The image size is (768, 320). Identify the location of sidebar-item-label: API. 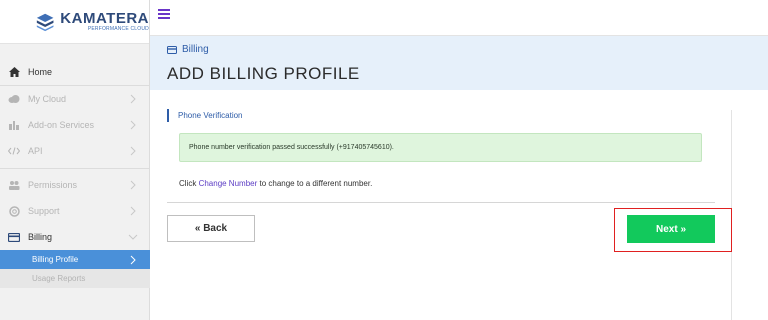
(35, 151).